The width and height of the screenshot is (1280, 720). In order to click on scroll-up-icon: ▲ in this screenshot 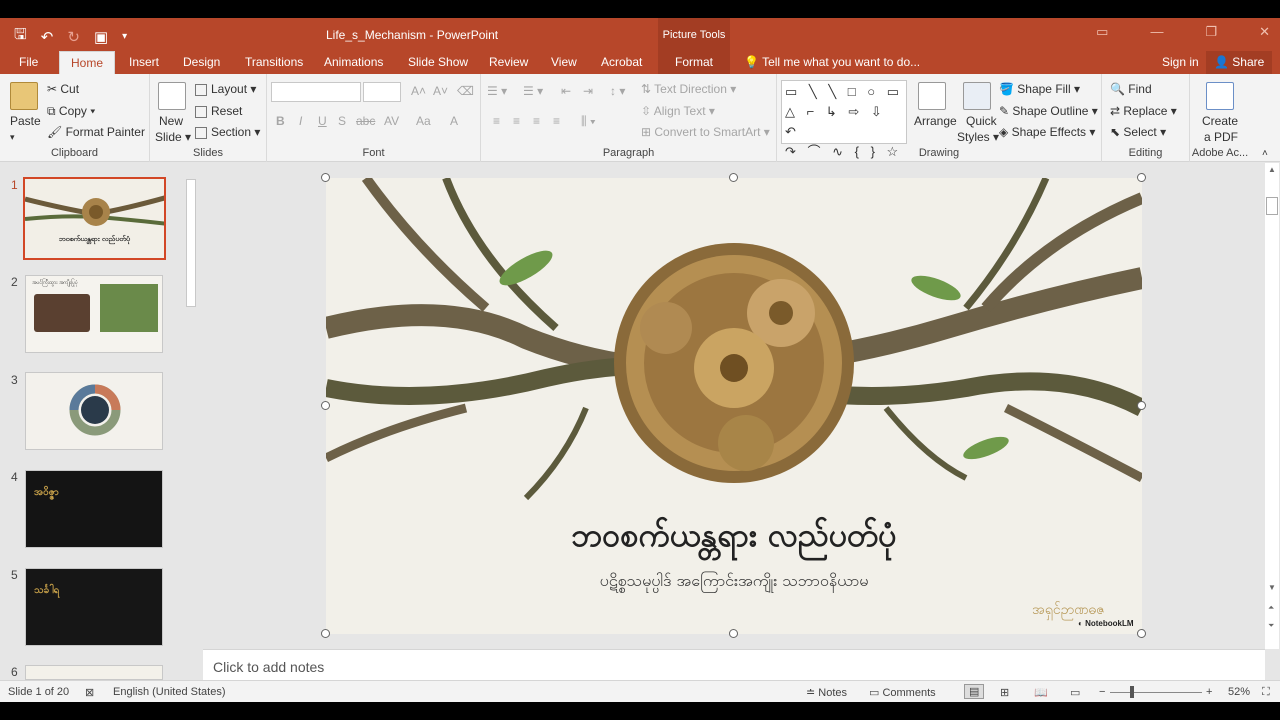, I will do `click(1272, 169)`.